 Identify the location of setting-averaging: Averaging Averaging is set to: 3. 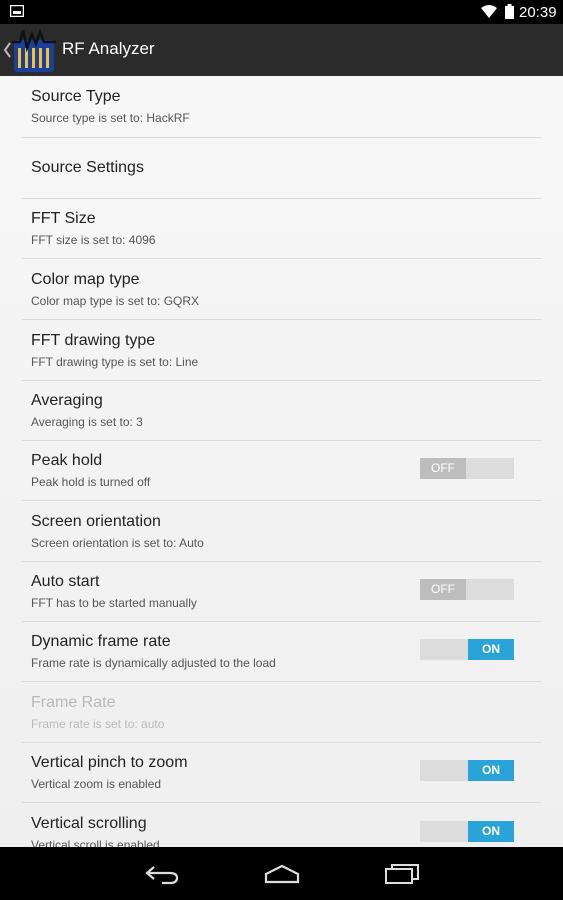
(281, 410).